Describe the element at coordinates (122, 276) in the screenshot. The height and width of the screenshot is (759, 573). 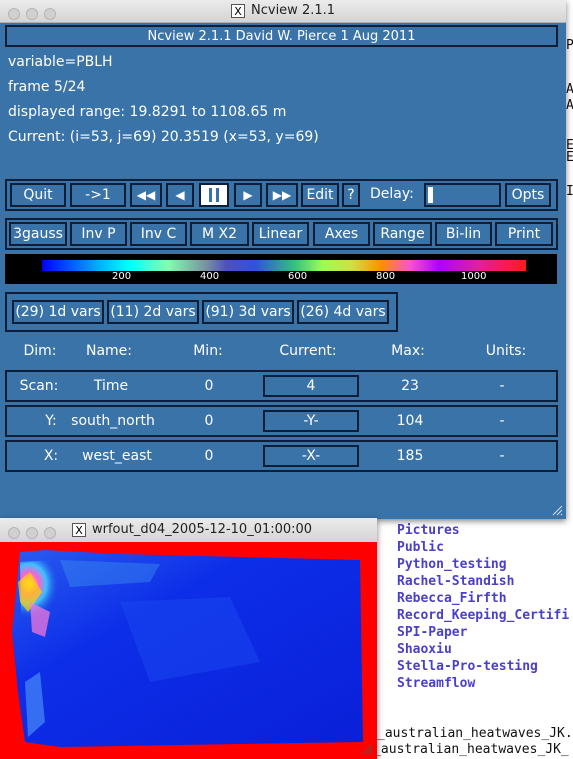
I see `colorbar-label: 200` at that location.